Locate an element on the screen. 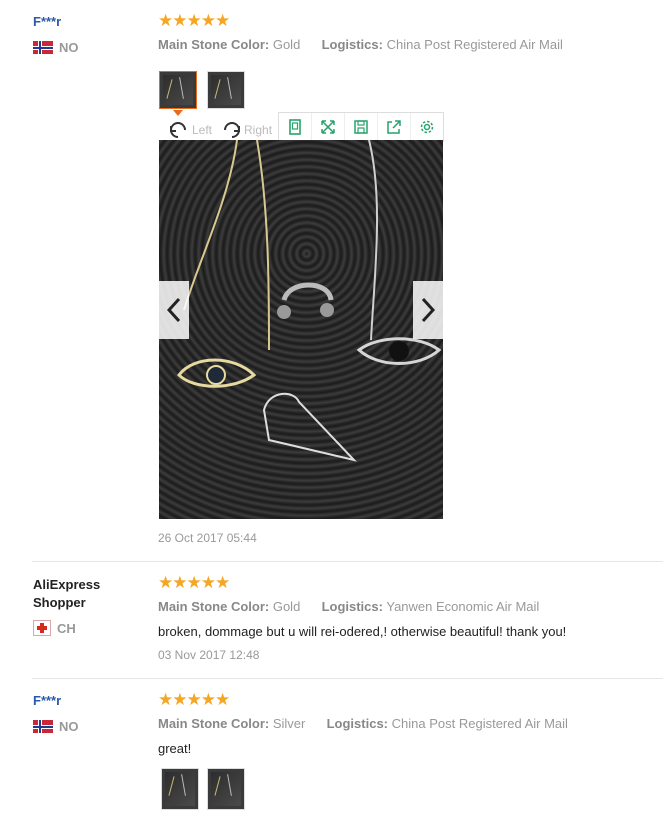  reviewer-name: AliExpress Shopper is located at coordinates (67, 593).